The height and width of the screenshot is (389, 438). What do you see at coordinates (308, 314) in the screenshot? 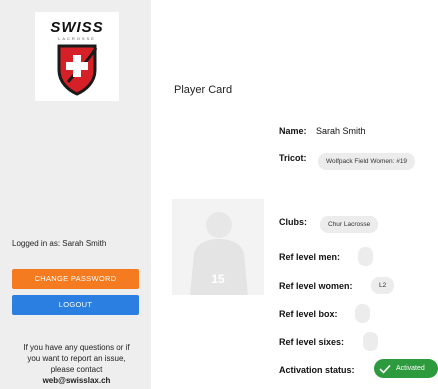
I see `ref-box-label: Ref level box:` at bounding box center [308, 314].